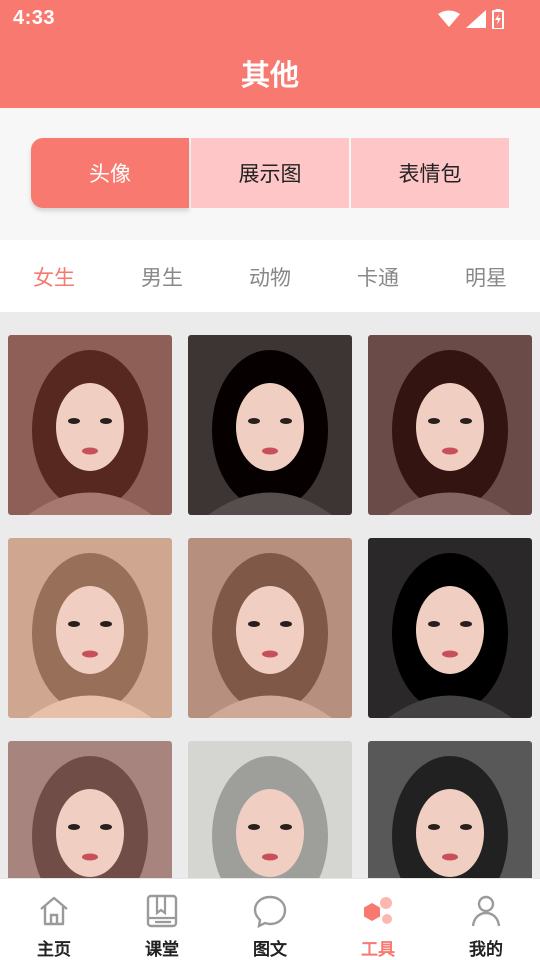  I want to click on page-title: 其他, so click(269, 75).